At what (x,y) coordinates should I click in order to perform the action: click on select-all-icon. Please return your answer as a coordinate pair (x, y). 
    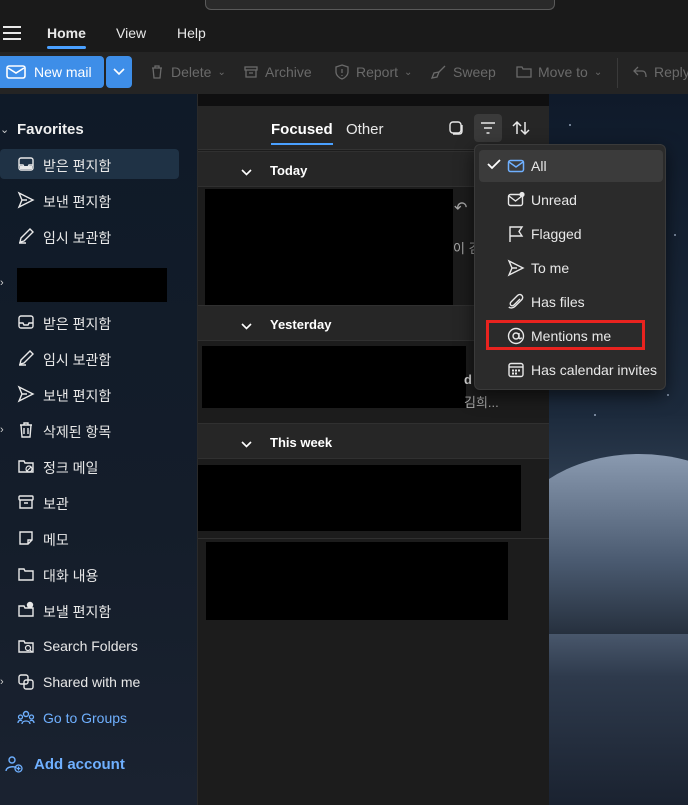
    Looking at the image, I should click on (456, 128).